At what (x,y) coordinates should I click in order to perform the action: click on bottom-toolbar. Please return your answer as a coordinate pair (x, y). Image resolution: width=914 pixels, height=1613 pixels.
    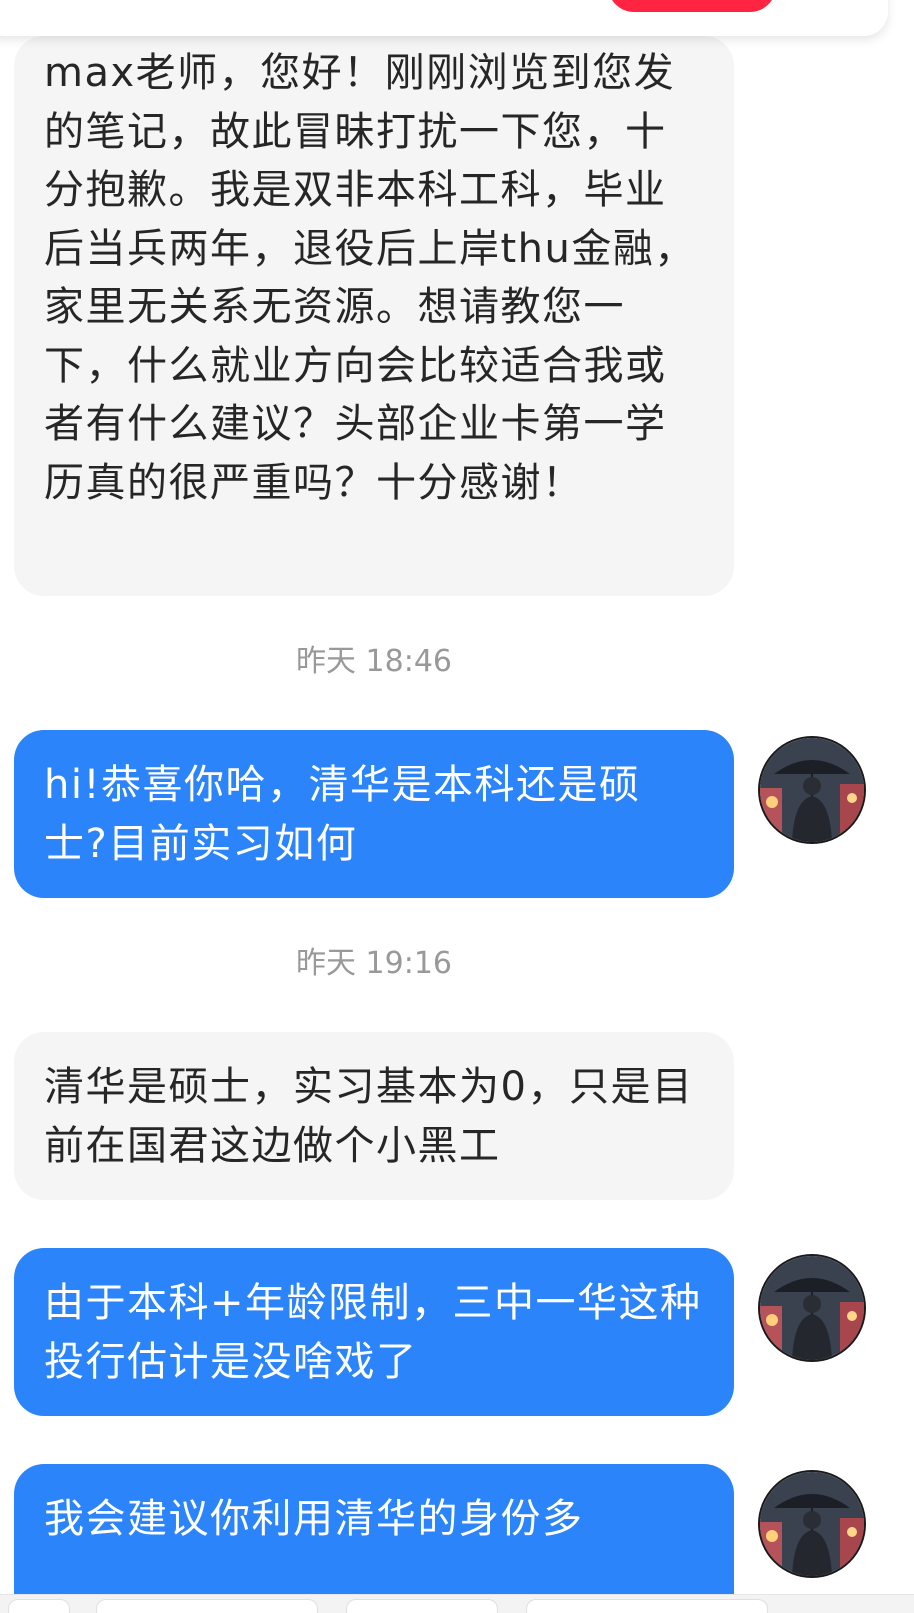
    Looking at the image, I should click on (457, 1603).